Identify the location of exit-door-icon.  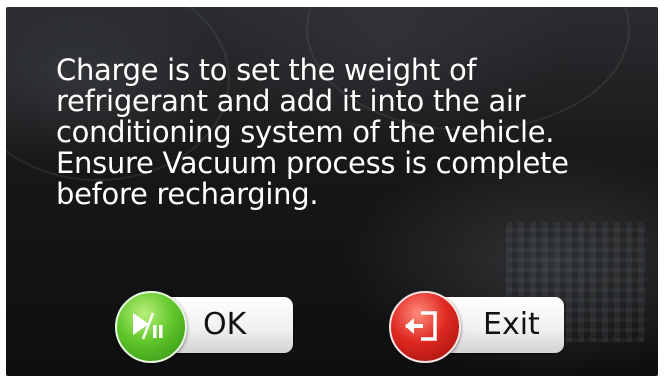
(425, 327).